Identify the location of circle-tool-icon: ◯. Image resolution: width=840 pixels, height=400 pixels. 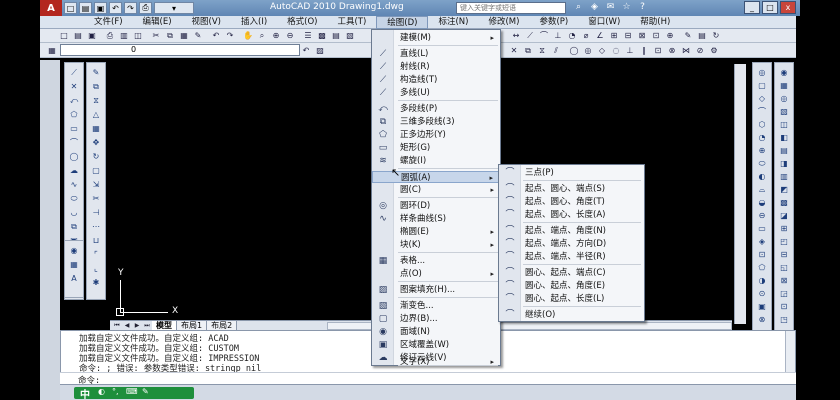
(74, 156).